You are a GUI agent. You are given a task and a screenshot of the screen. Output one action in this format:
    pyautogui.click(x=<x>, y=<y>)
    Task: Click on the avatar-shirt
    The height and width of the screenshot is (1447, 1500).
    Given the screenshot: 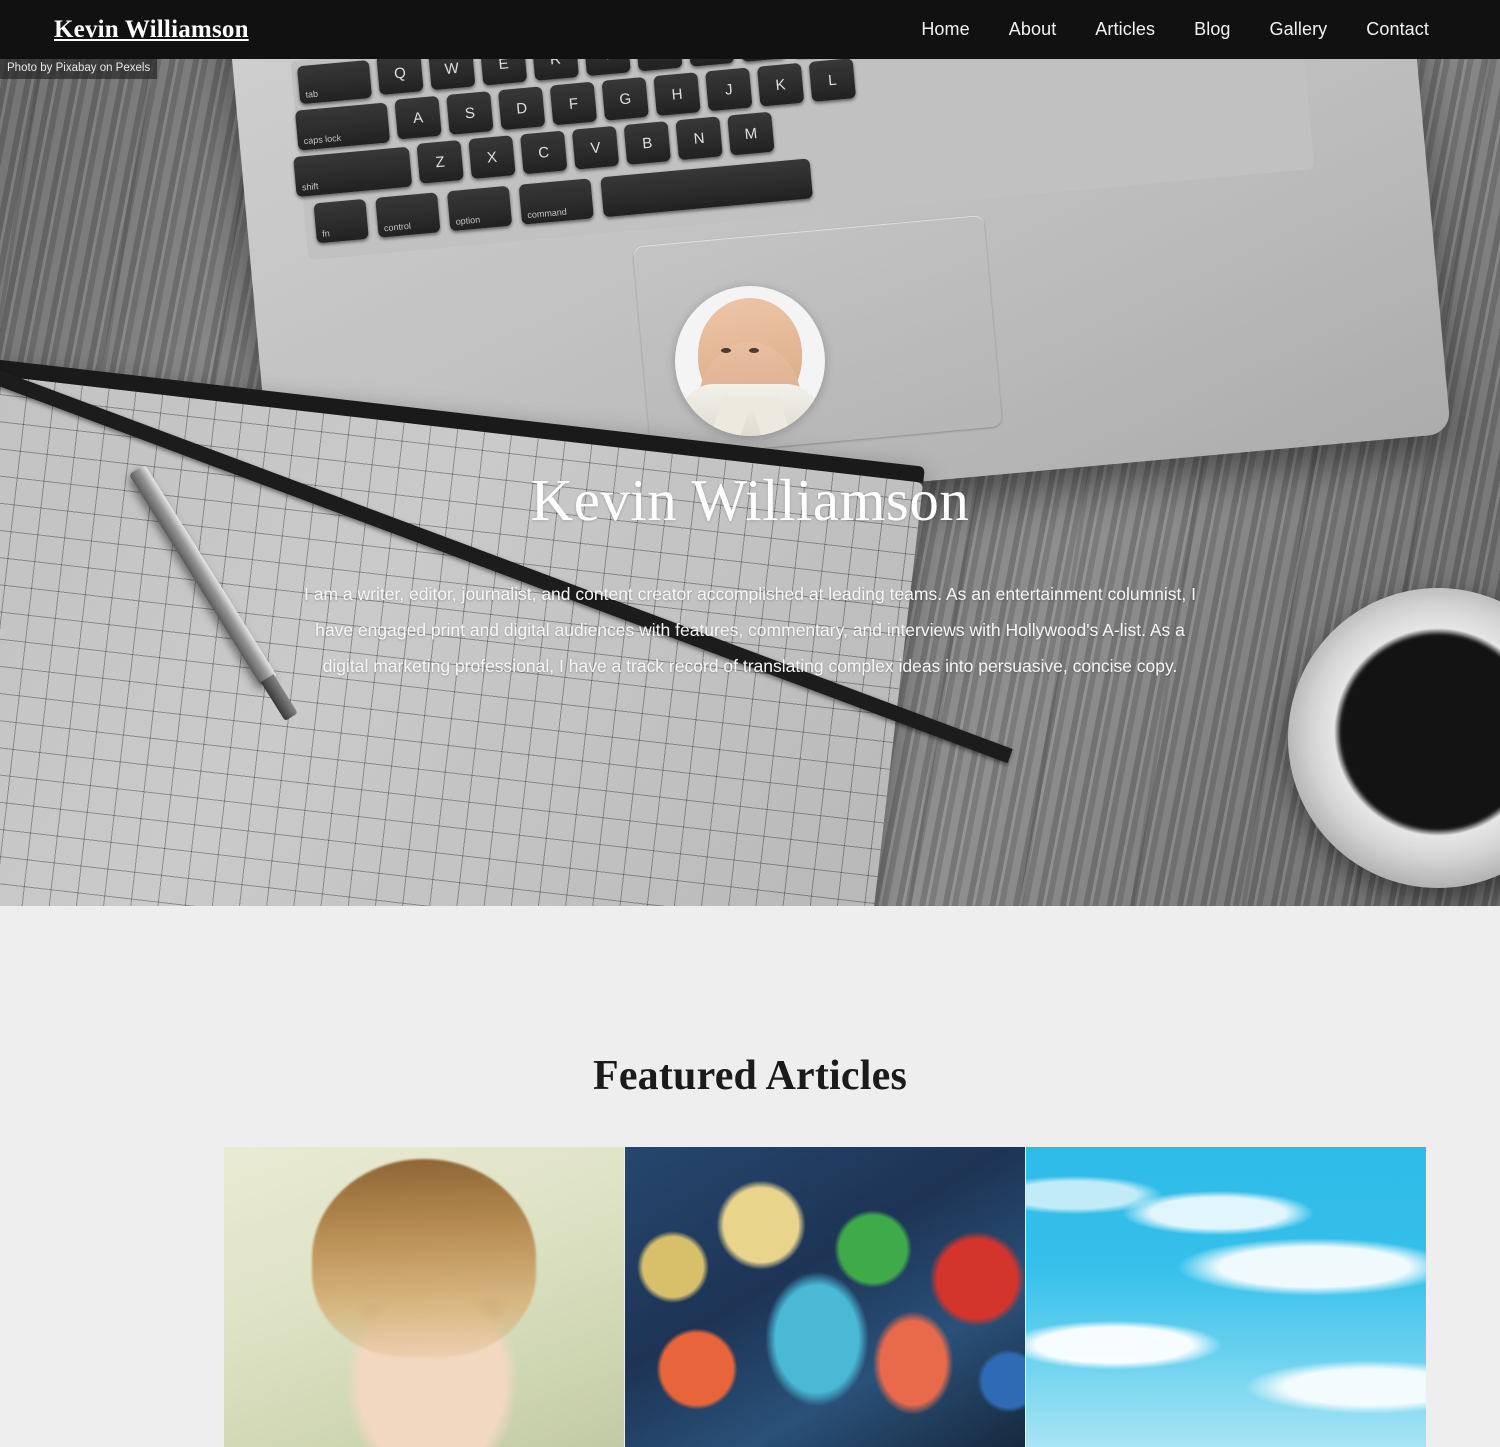 What is the action you would take?
    pyautogui.click(x=750, y=410)
    